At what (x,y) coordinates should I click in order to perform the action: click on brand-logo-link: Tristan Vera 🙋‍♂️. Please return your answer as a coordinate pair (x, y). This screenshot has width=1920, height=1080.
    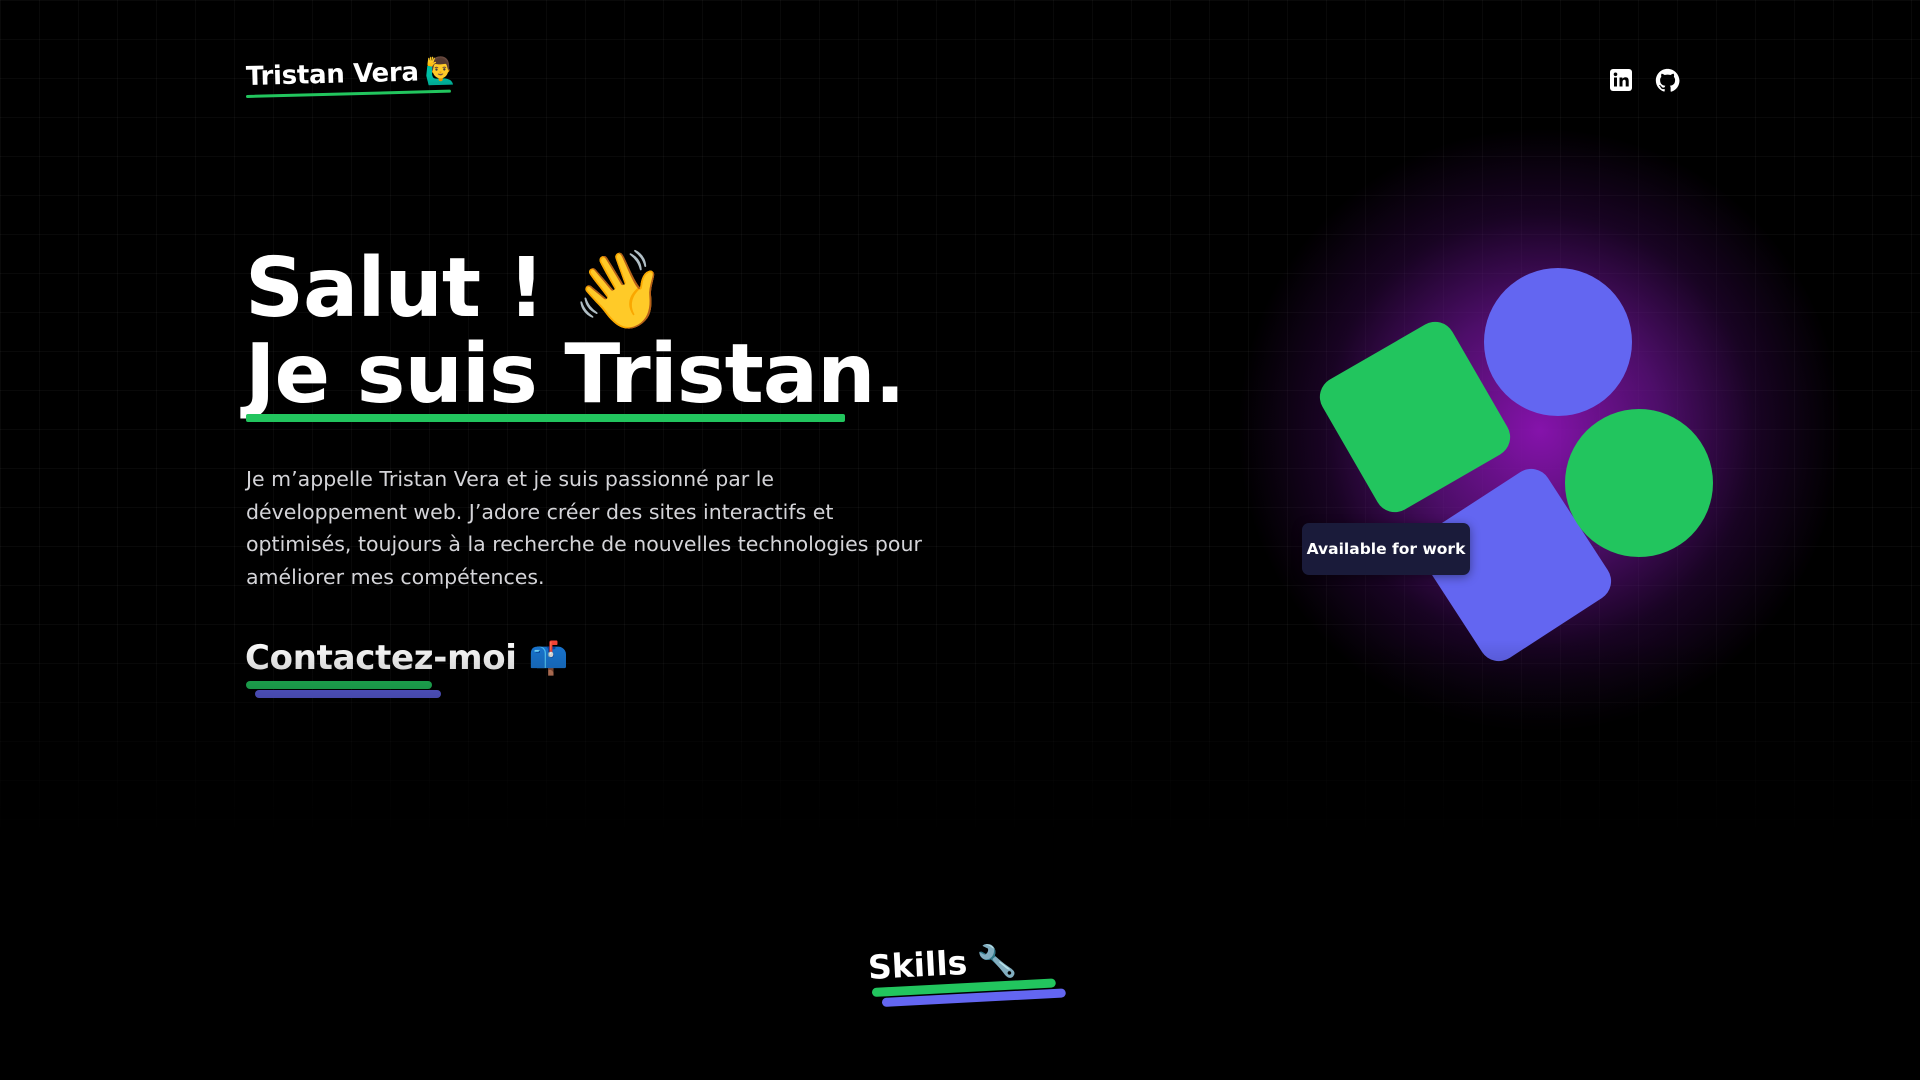
    Looking at the image, I should click on (352, 74).